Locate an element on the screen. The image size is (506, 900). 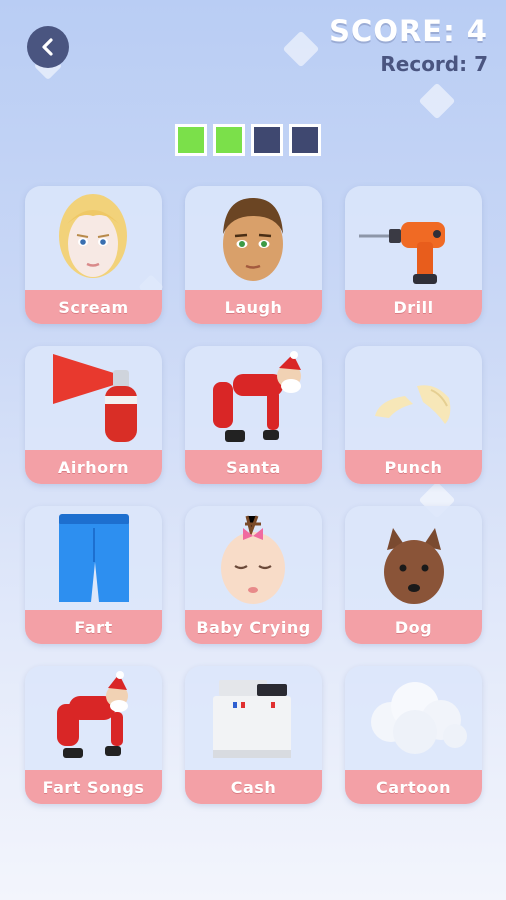
man-face-icon is located at coordinates (253, 239).